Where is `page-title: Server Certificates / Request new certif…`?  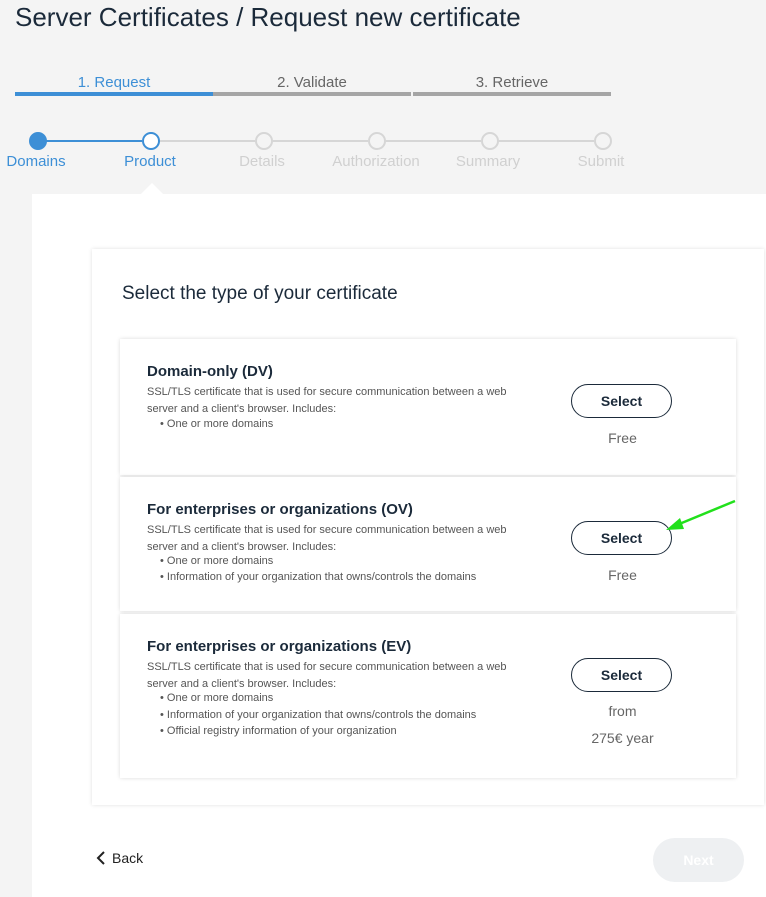
page-title: Server Certificates / Request new certif… is located at coordinates (268, 17).